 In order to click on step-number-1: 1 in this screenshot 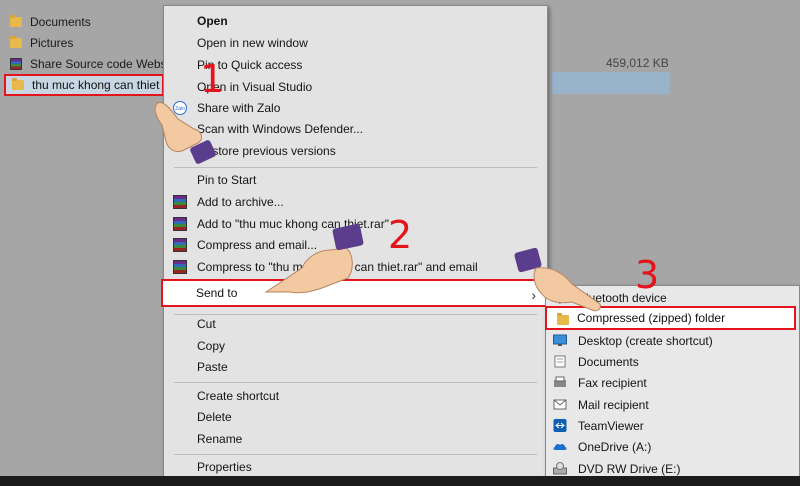, I will do `click(212, 79)`.